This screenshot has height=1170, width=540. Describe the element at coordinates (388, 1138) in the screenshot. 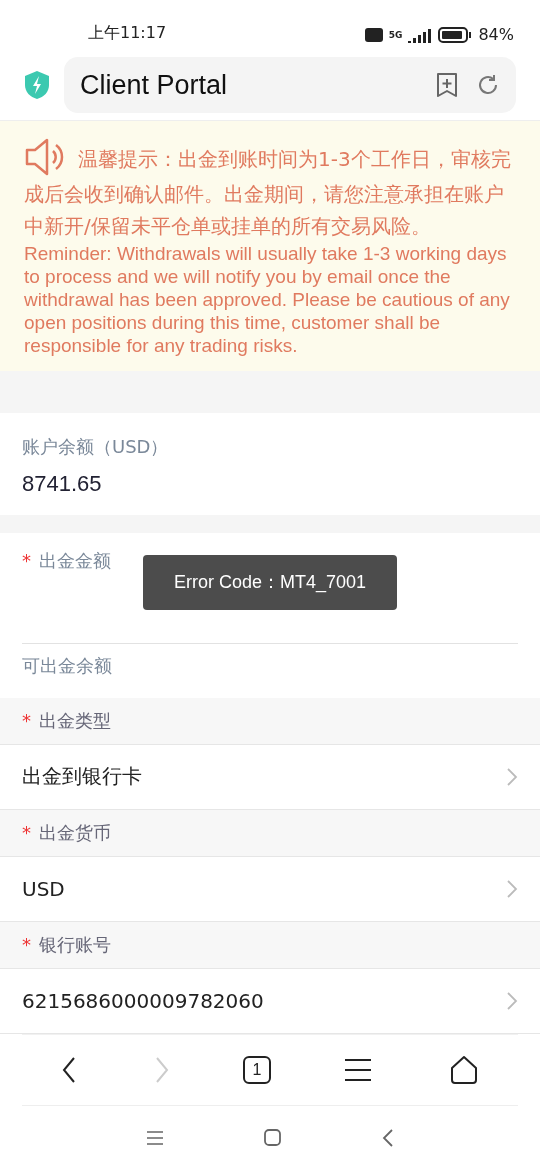

I see `back-icon` at that location.